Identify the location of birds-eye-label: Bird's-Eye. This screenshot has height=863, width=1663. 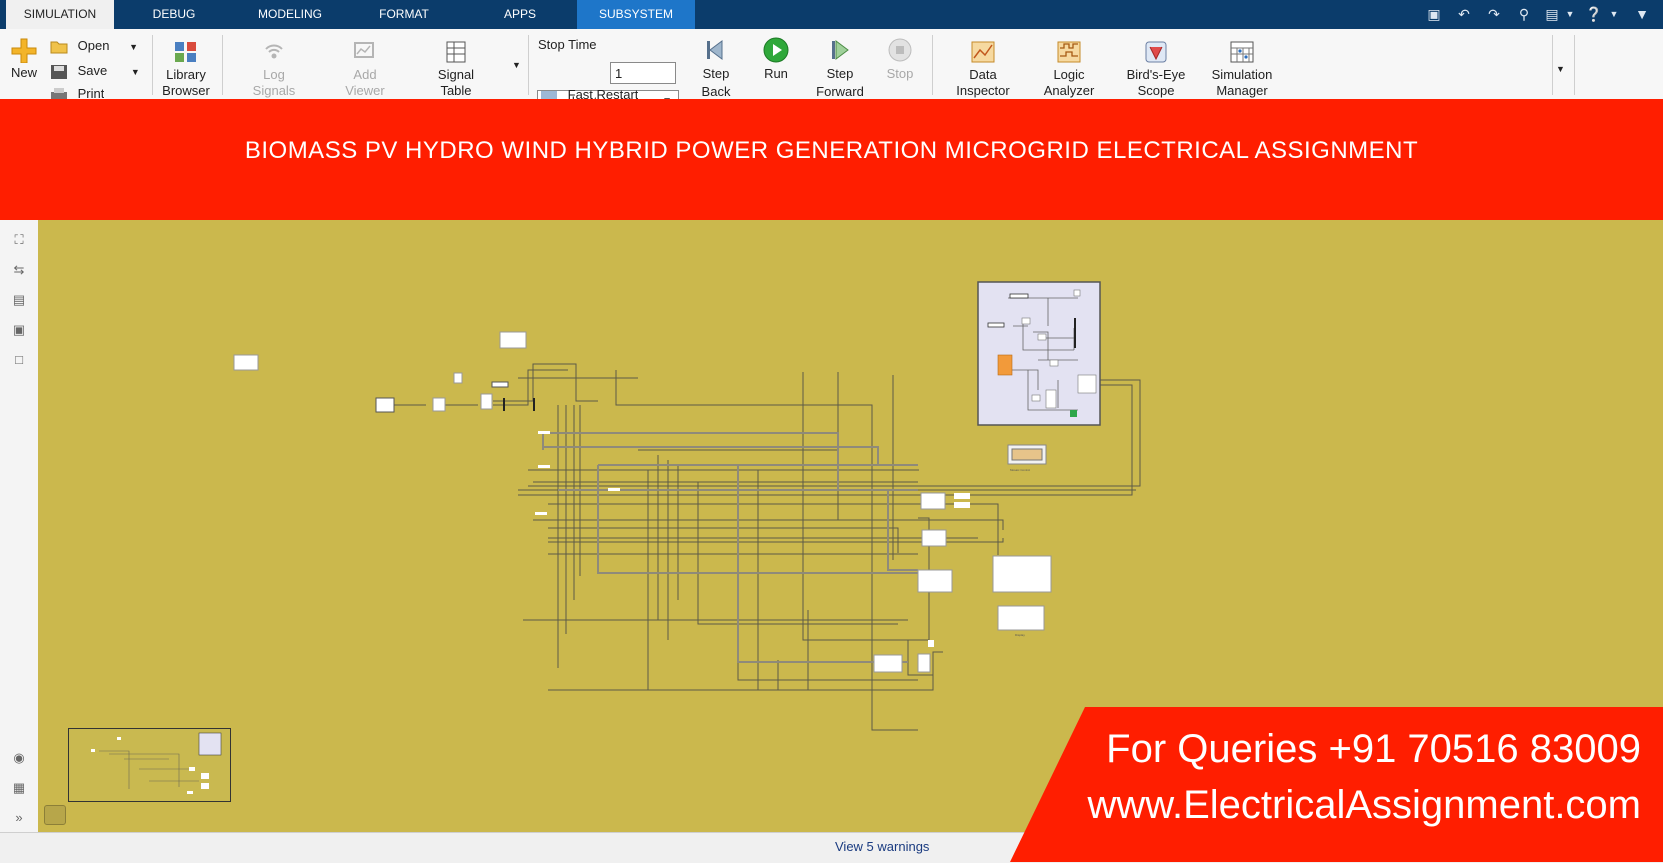
(1156, 74).